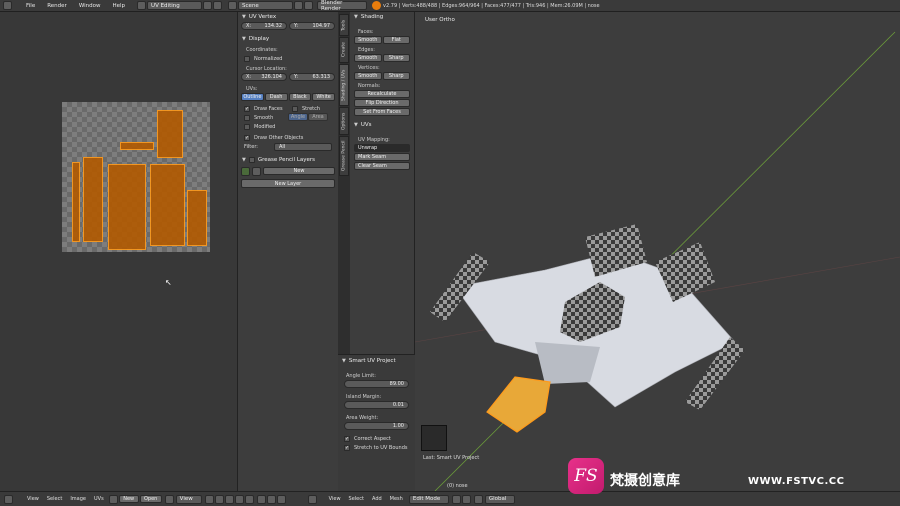  I want to click on set-from-faces-button: Set From Faces, so click(382, 112).